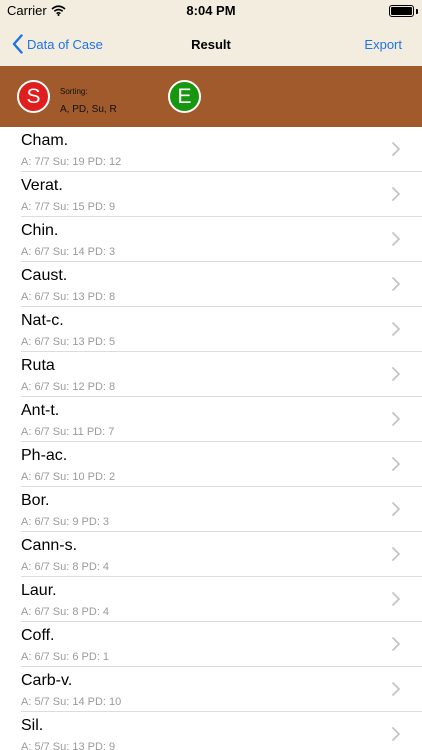 This screenshot has height=750, width=422. I want to click on battery-nub, so click(417, 11).